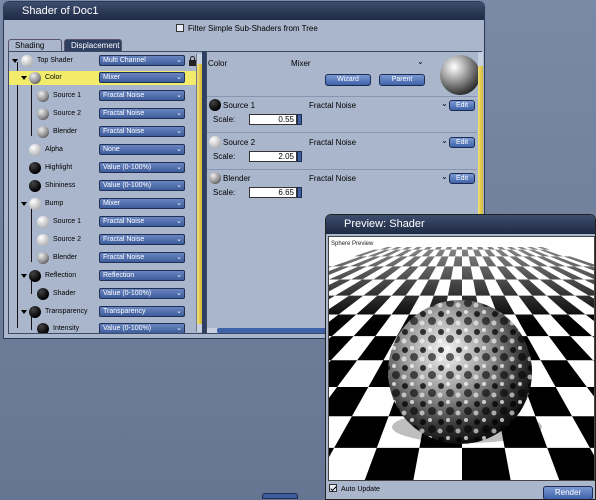  Describe the element at coordinates (35, 45) in the screenshot. I see `tab-shading: Shading` at that location.